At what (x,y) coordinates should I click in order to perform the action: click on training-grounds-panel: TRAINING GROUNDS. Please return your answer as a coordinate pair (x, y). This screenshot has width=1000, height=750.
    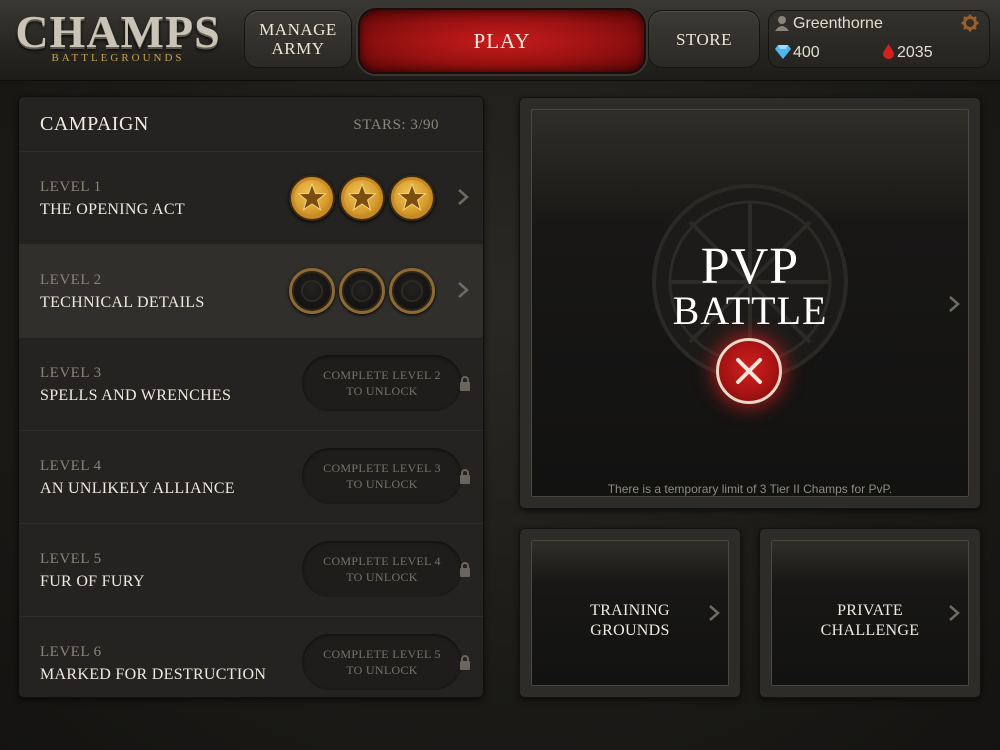
    Looking at the image, I should click on (630, 613).